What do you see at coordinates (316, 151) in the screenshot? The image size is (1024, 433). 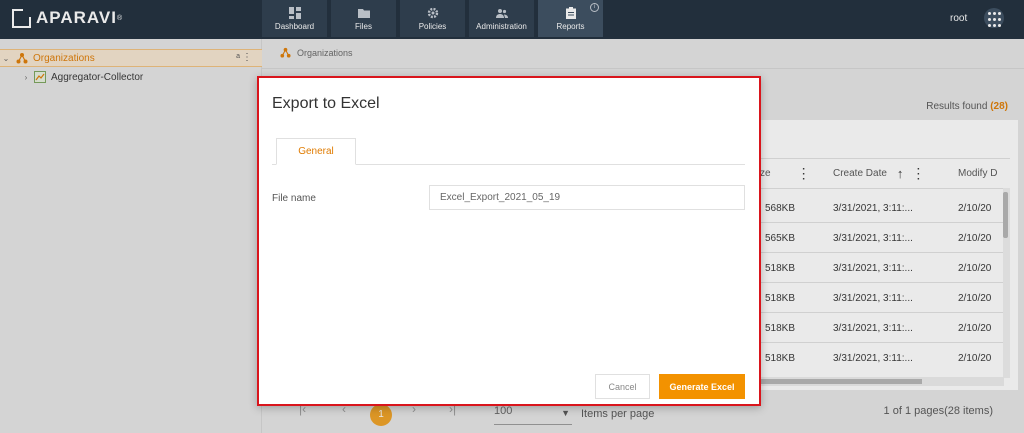 I see `tab-general: General` at bounding box center [316, 151].